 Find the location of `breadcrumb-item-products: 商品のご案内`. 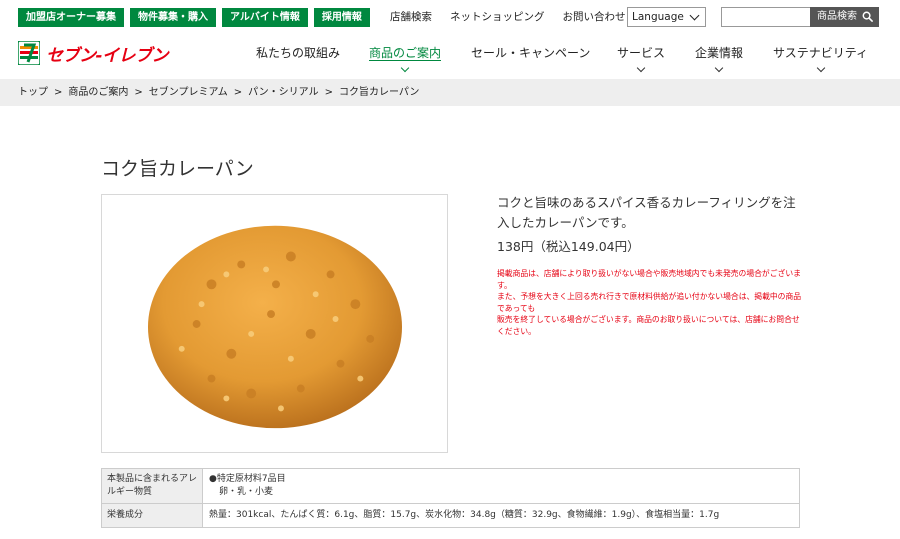

breadcrumb-item-products: 商品のご案内 is located at coordinates (98, 92).